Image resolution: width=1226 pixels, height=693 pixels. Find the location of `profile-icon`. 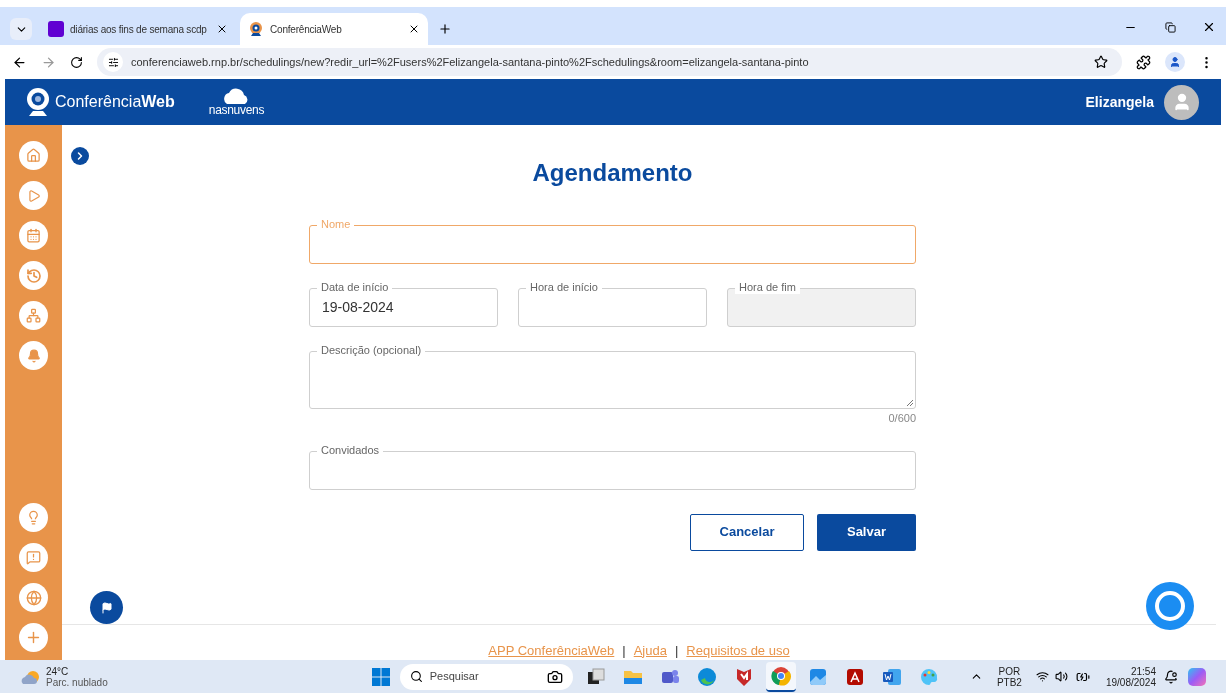

profile-icon is located at coordinates (1175, 62).